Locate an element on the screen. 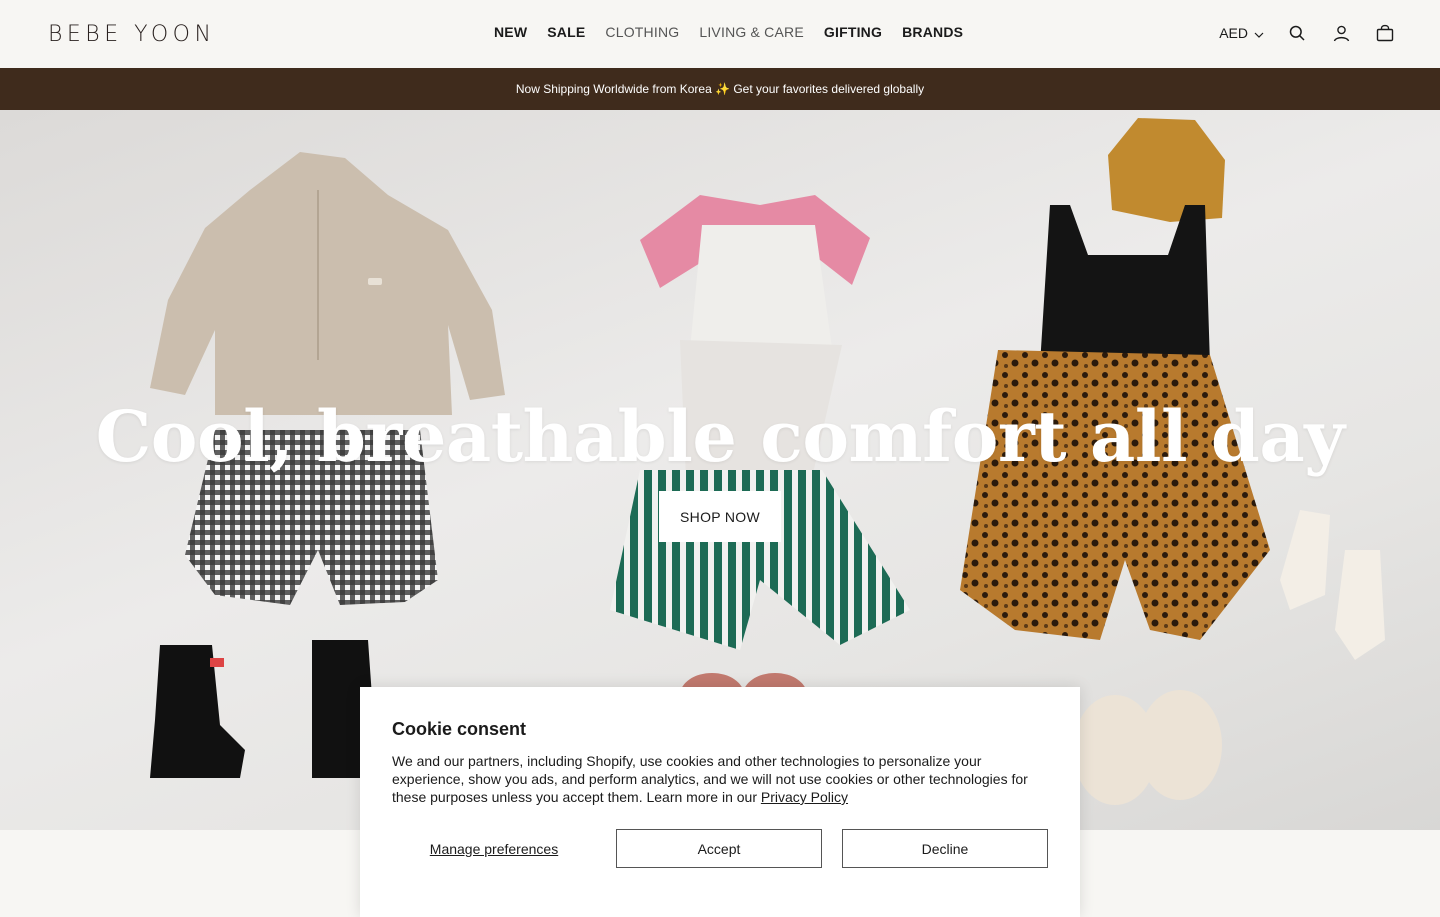 The height and width of the screenshot is (917, 1440). currency-label: AED is located at coordinates (1233, 33).